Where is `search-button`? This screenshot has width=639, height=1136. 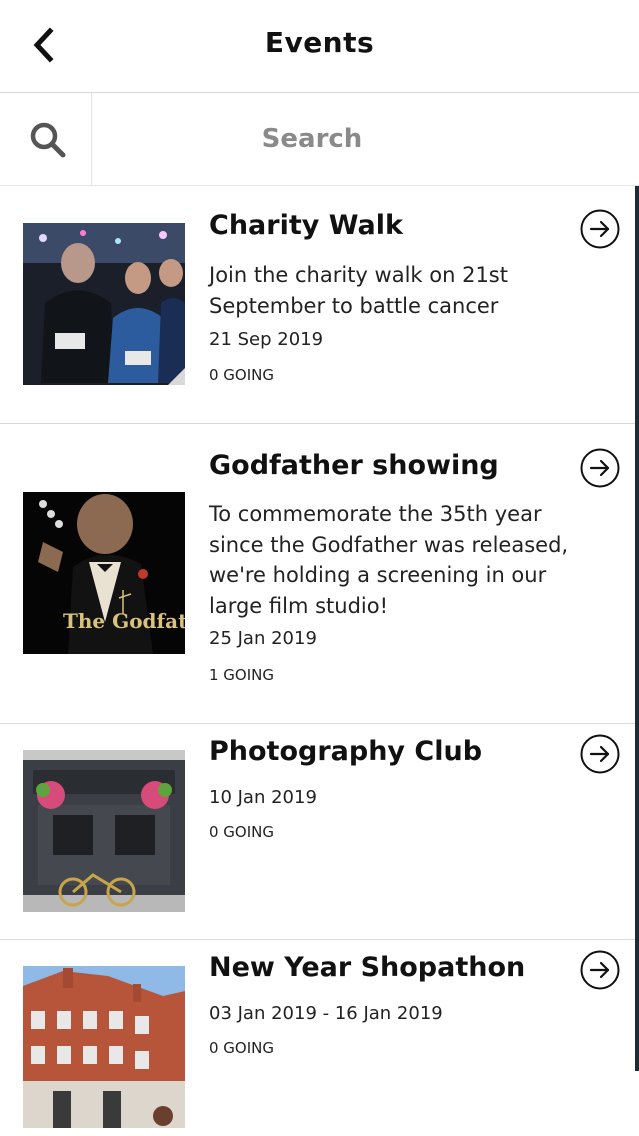
search-button is located at coordinates (46, 139).